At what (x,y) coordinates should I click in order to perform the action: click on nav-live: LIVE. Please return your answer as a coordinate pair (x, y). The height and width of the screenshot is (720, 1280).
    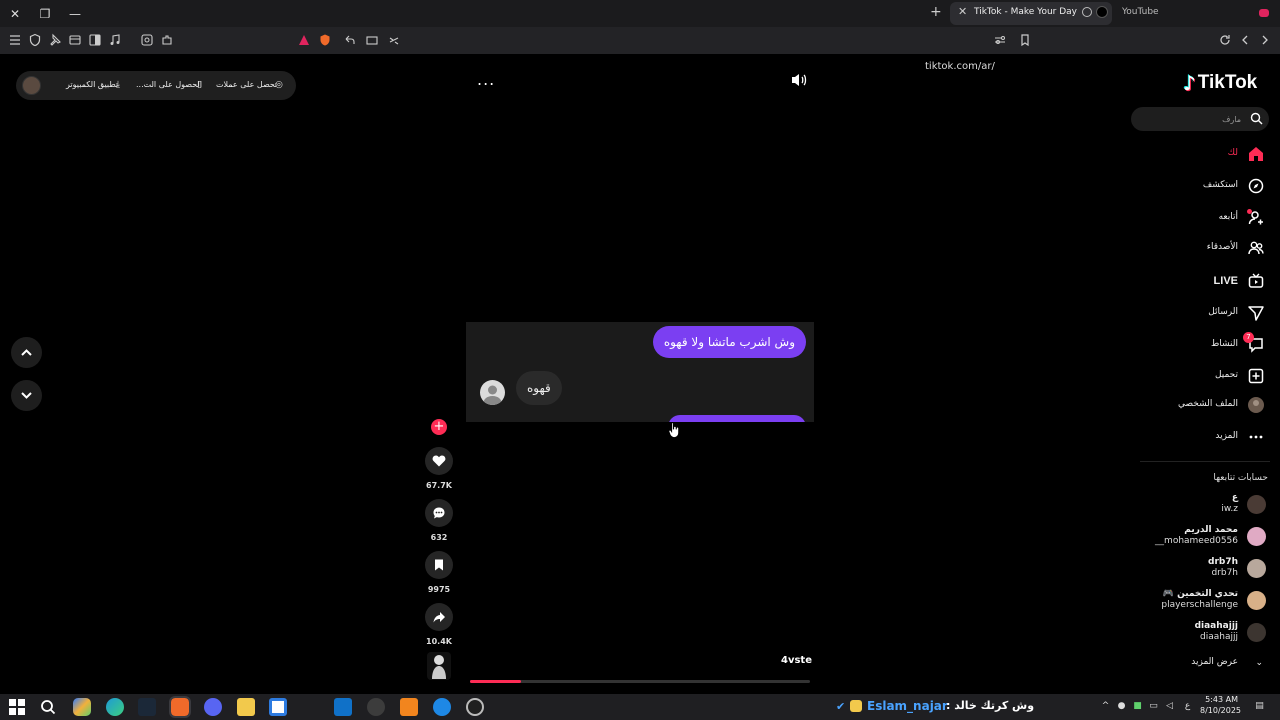
    Looking at the image, I should click on (1205, 281).